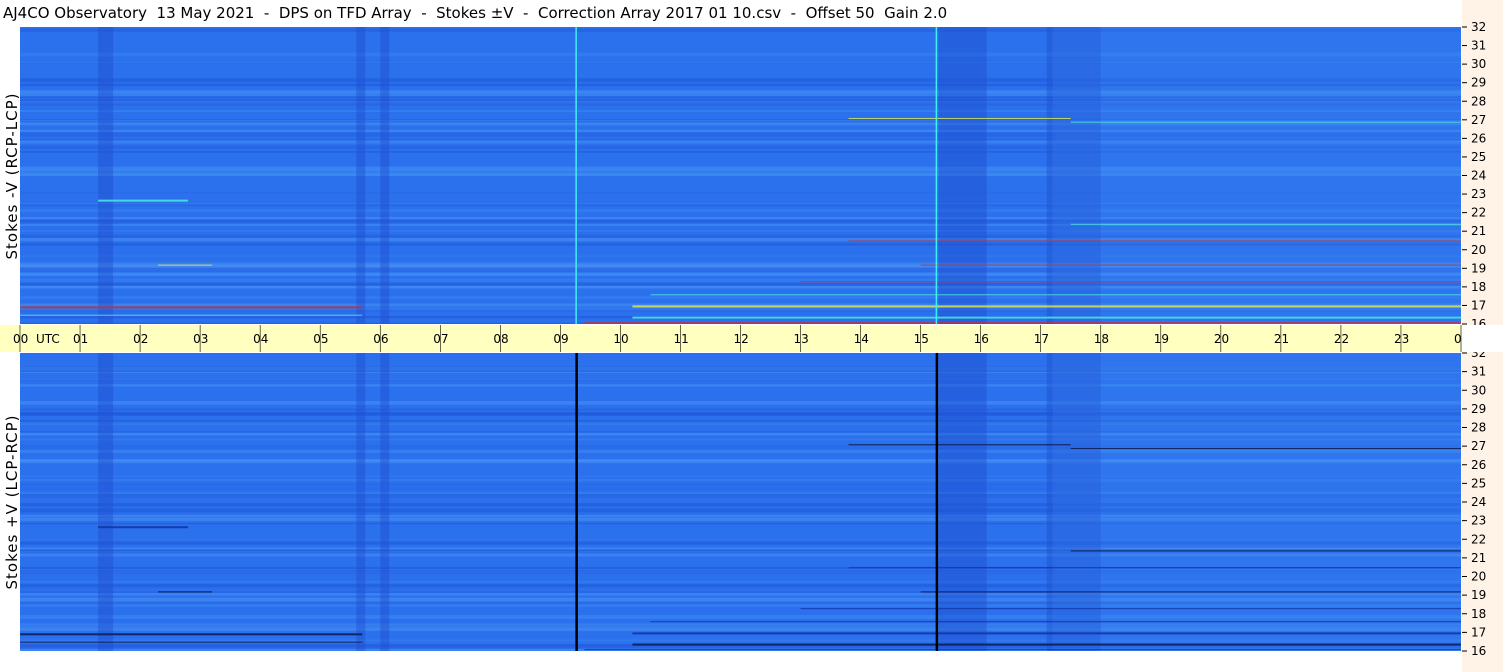 This screenshot has width=1503, height=672. I want to click on utc-tick-label: 07, so click(440, 339).